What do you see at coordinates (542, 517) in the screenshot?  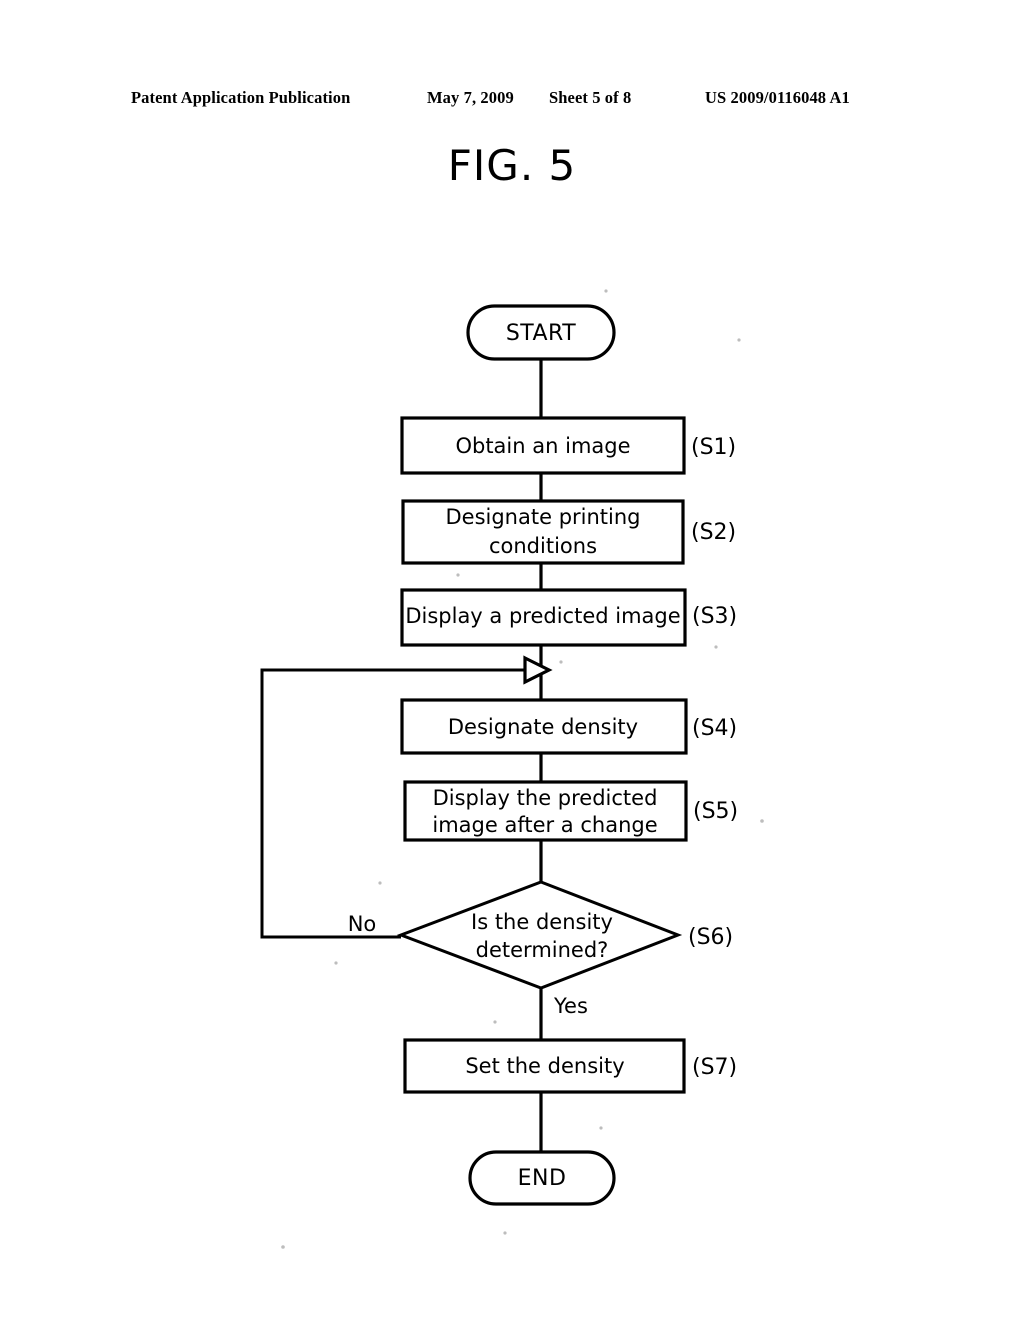 I see `s2-label-line1: Designate printing` at bounding box center [542, 517].